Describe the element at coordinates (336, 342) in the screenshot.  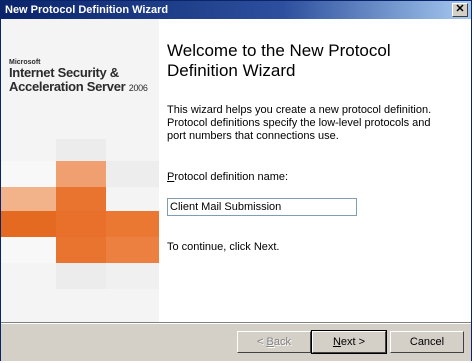
I see `next-accesskey: N` at that location.